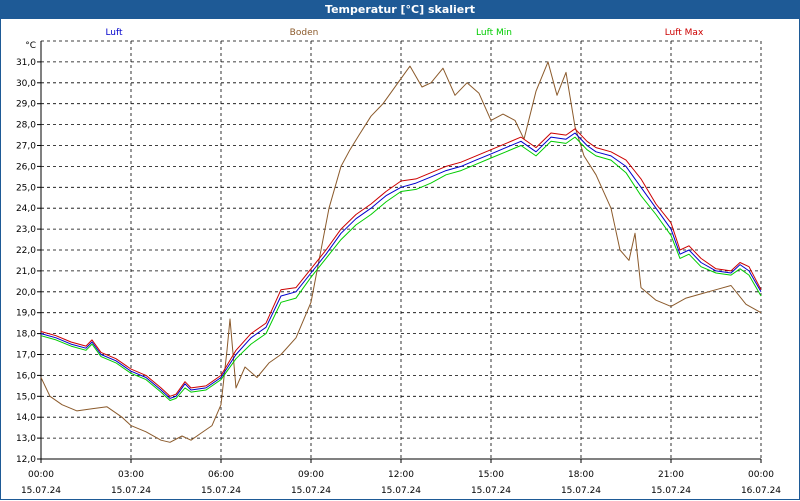  I want to click on y-tick-label: 16,0, so click(26, 376).